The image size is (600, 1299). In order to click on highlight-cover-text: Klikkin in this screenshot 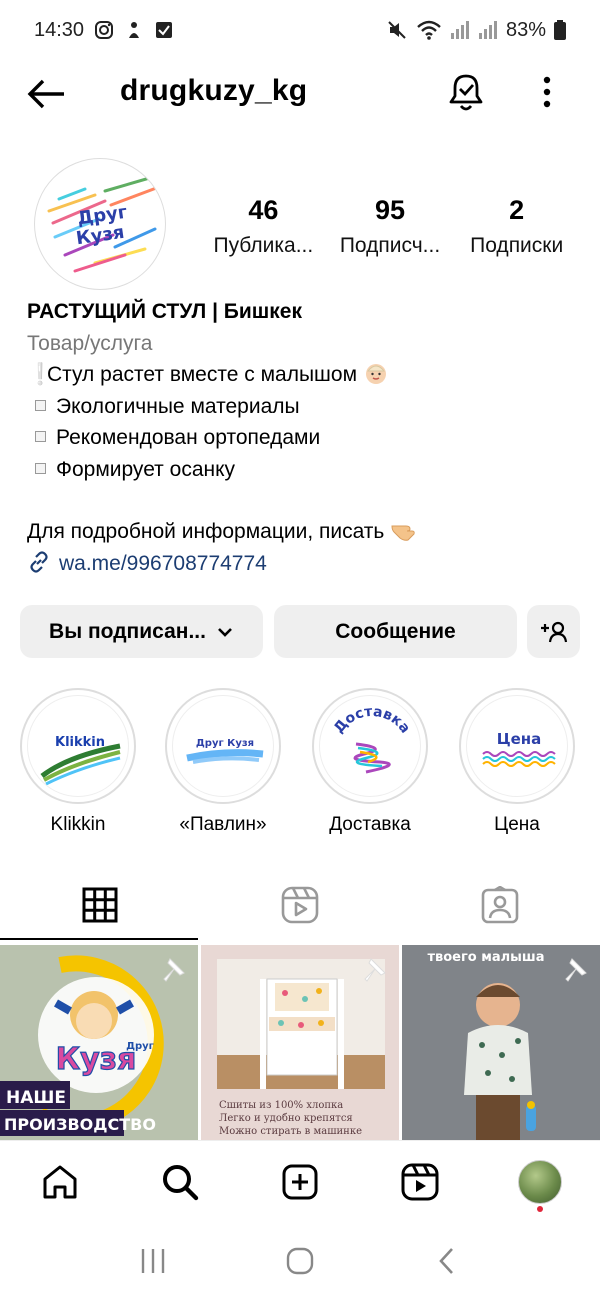, I will do `click(80, 742)`.